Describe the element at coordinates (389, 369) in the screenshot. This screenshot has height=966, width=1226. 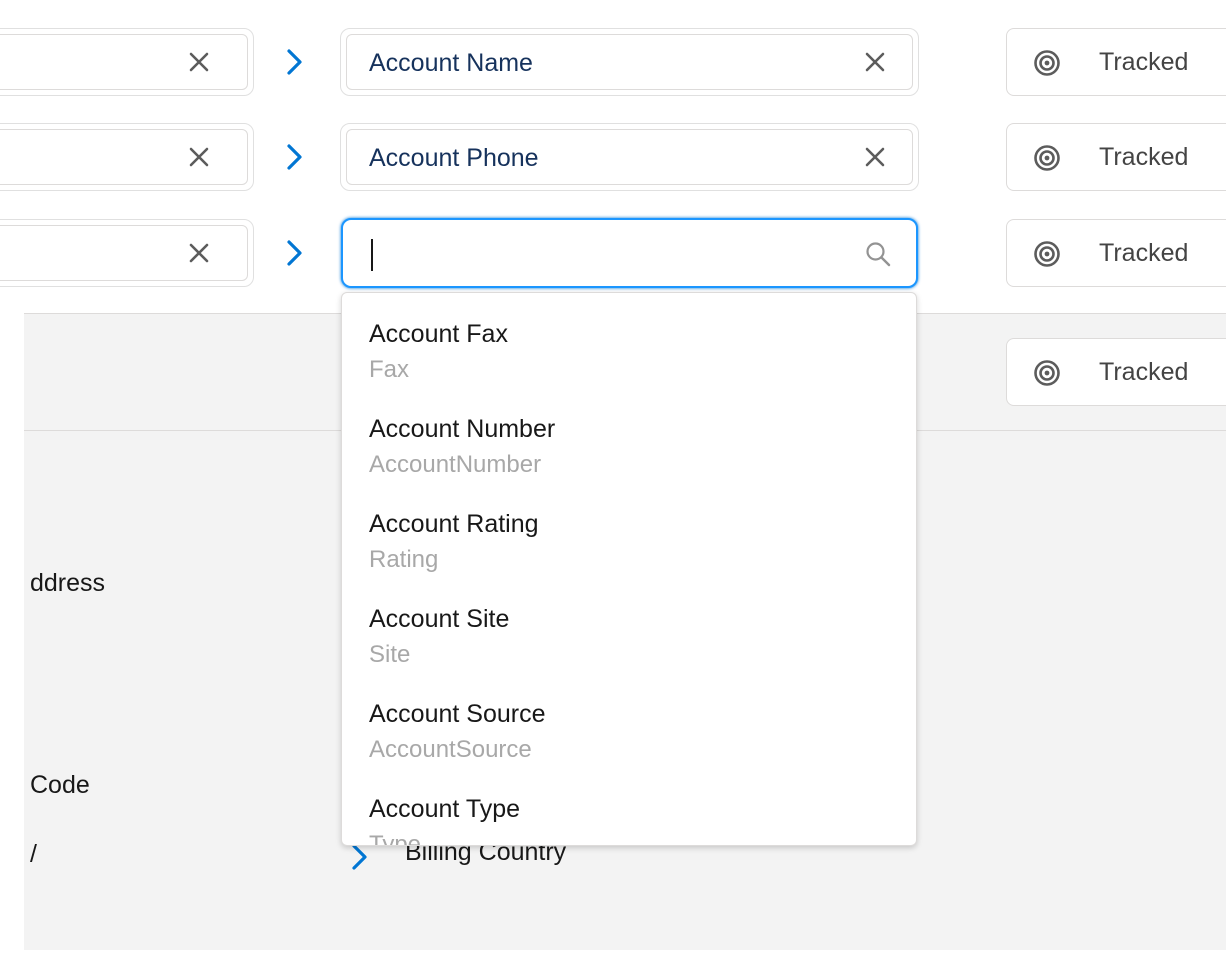
I see `option-api-name: Fax` at that location.